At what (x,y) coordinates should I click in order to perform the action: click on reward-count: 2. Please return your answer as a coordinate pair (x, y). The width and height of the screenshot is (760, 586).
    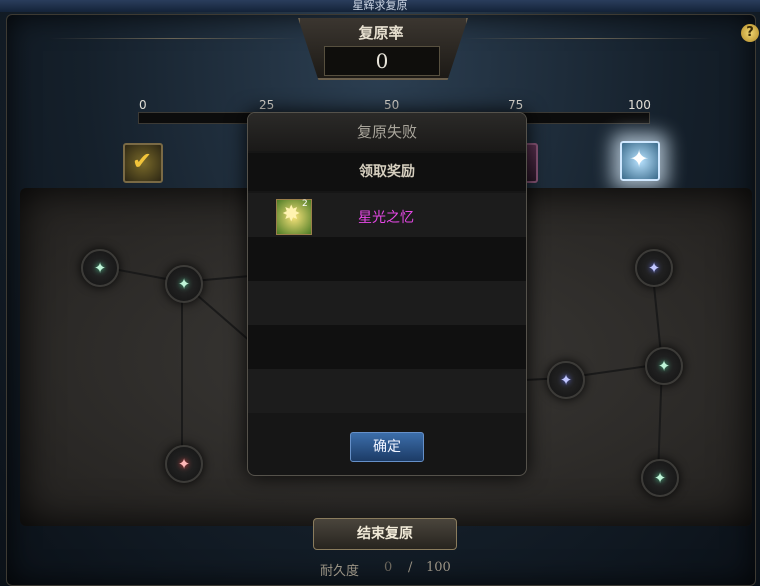
    Looking at the image, I should click on (305, 204).